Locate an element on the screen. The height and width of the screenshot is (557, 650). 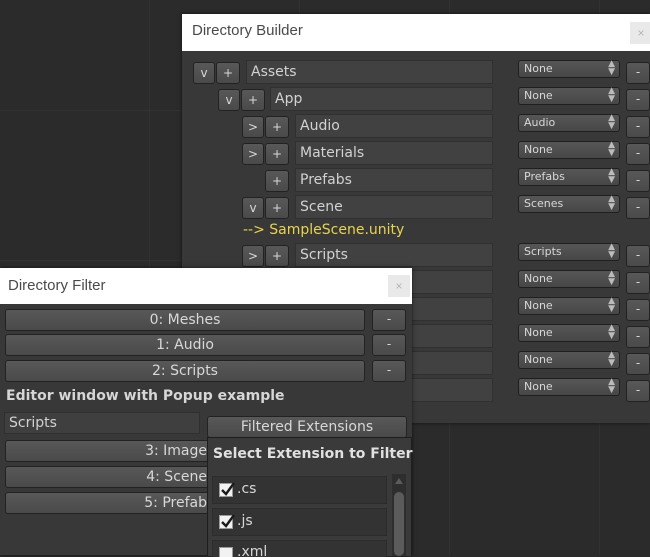
preset-value: Scenes is located at coordinates (544, 203).